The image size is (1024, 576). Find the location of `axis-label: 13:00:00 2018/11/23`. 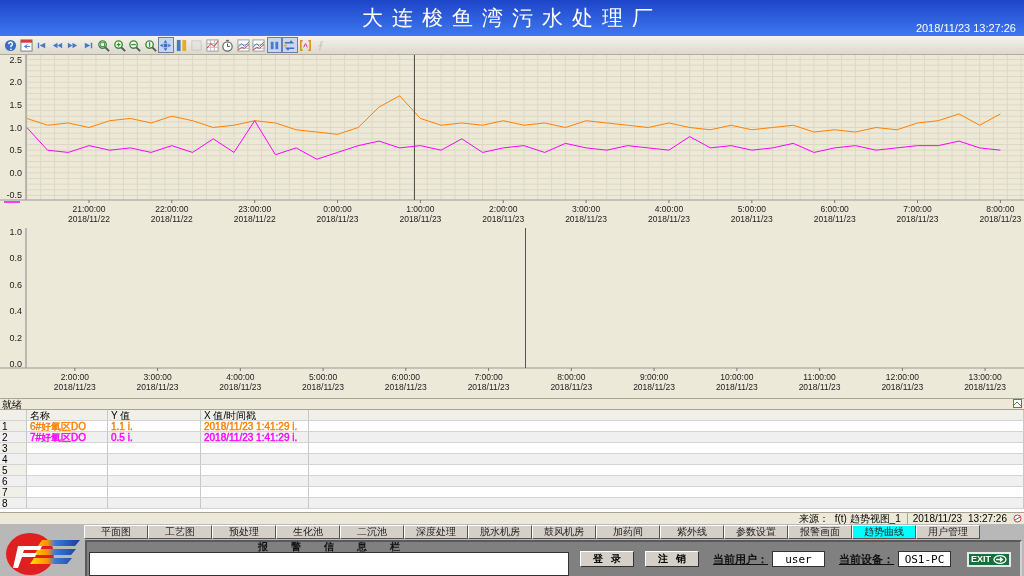

axis-label: 13:00:00 2018/11/23 is located at coordinates (985, 382).